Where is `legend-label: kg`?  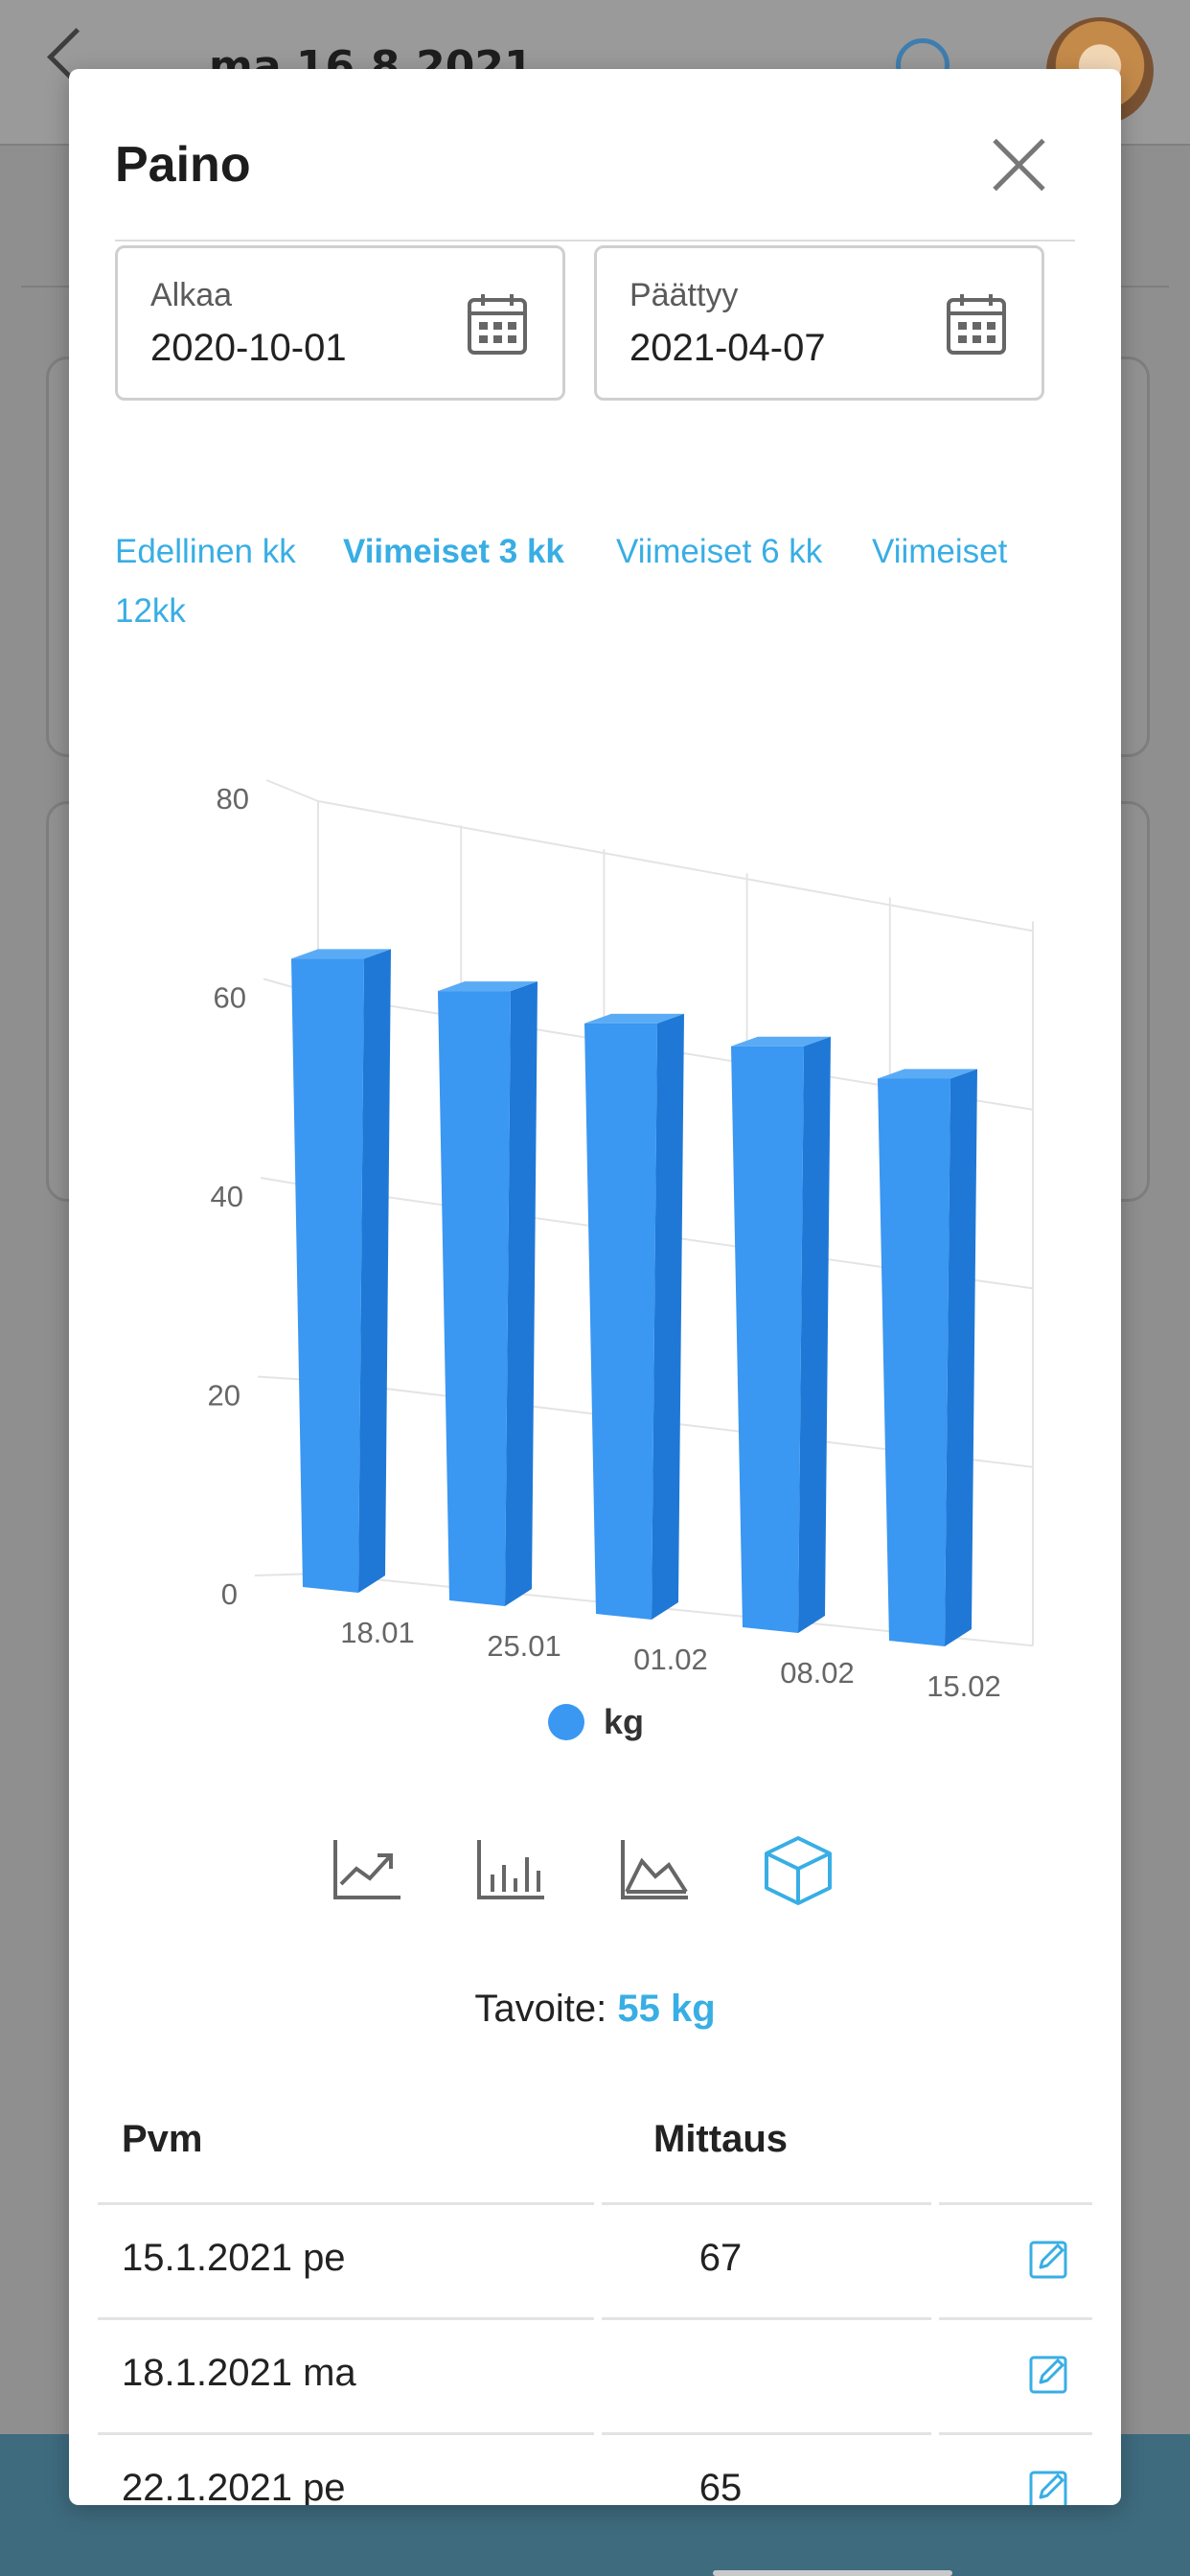 legend-label: kg is located at coordinates (624, 1722).